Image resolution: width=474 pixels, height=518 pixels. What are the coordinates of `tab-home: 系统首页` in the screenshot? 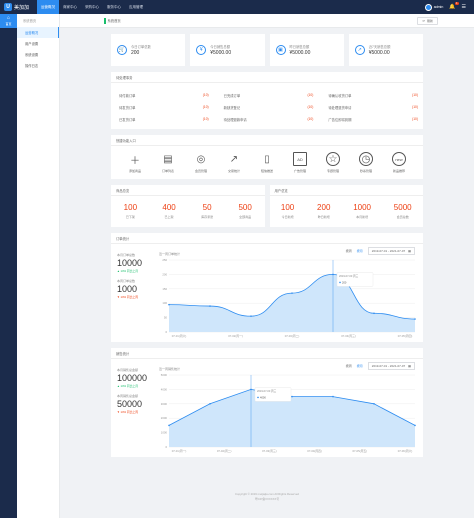 It's located at (112, 20).